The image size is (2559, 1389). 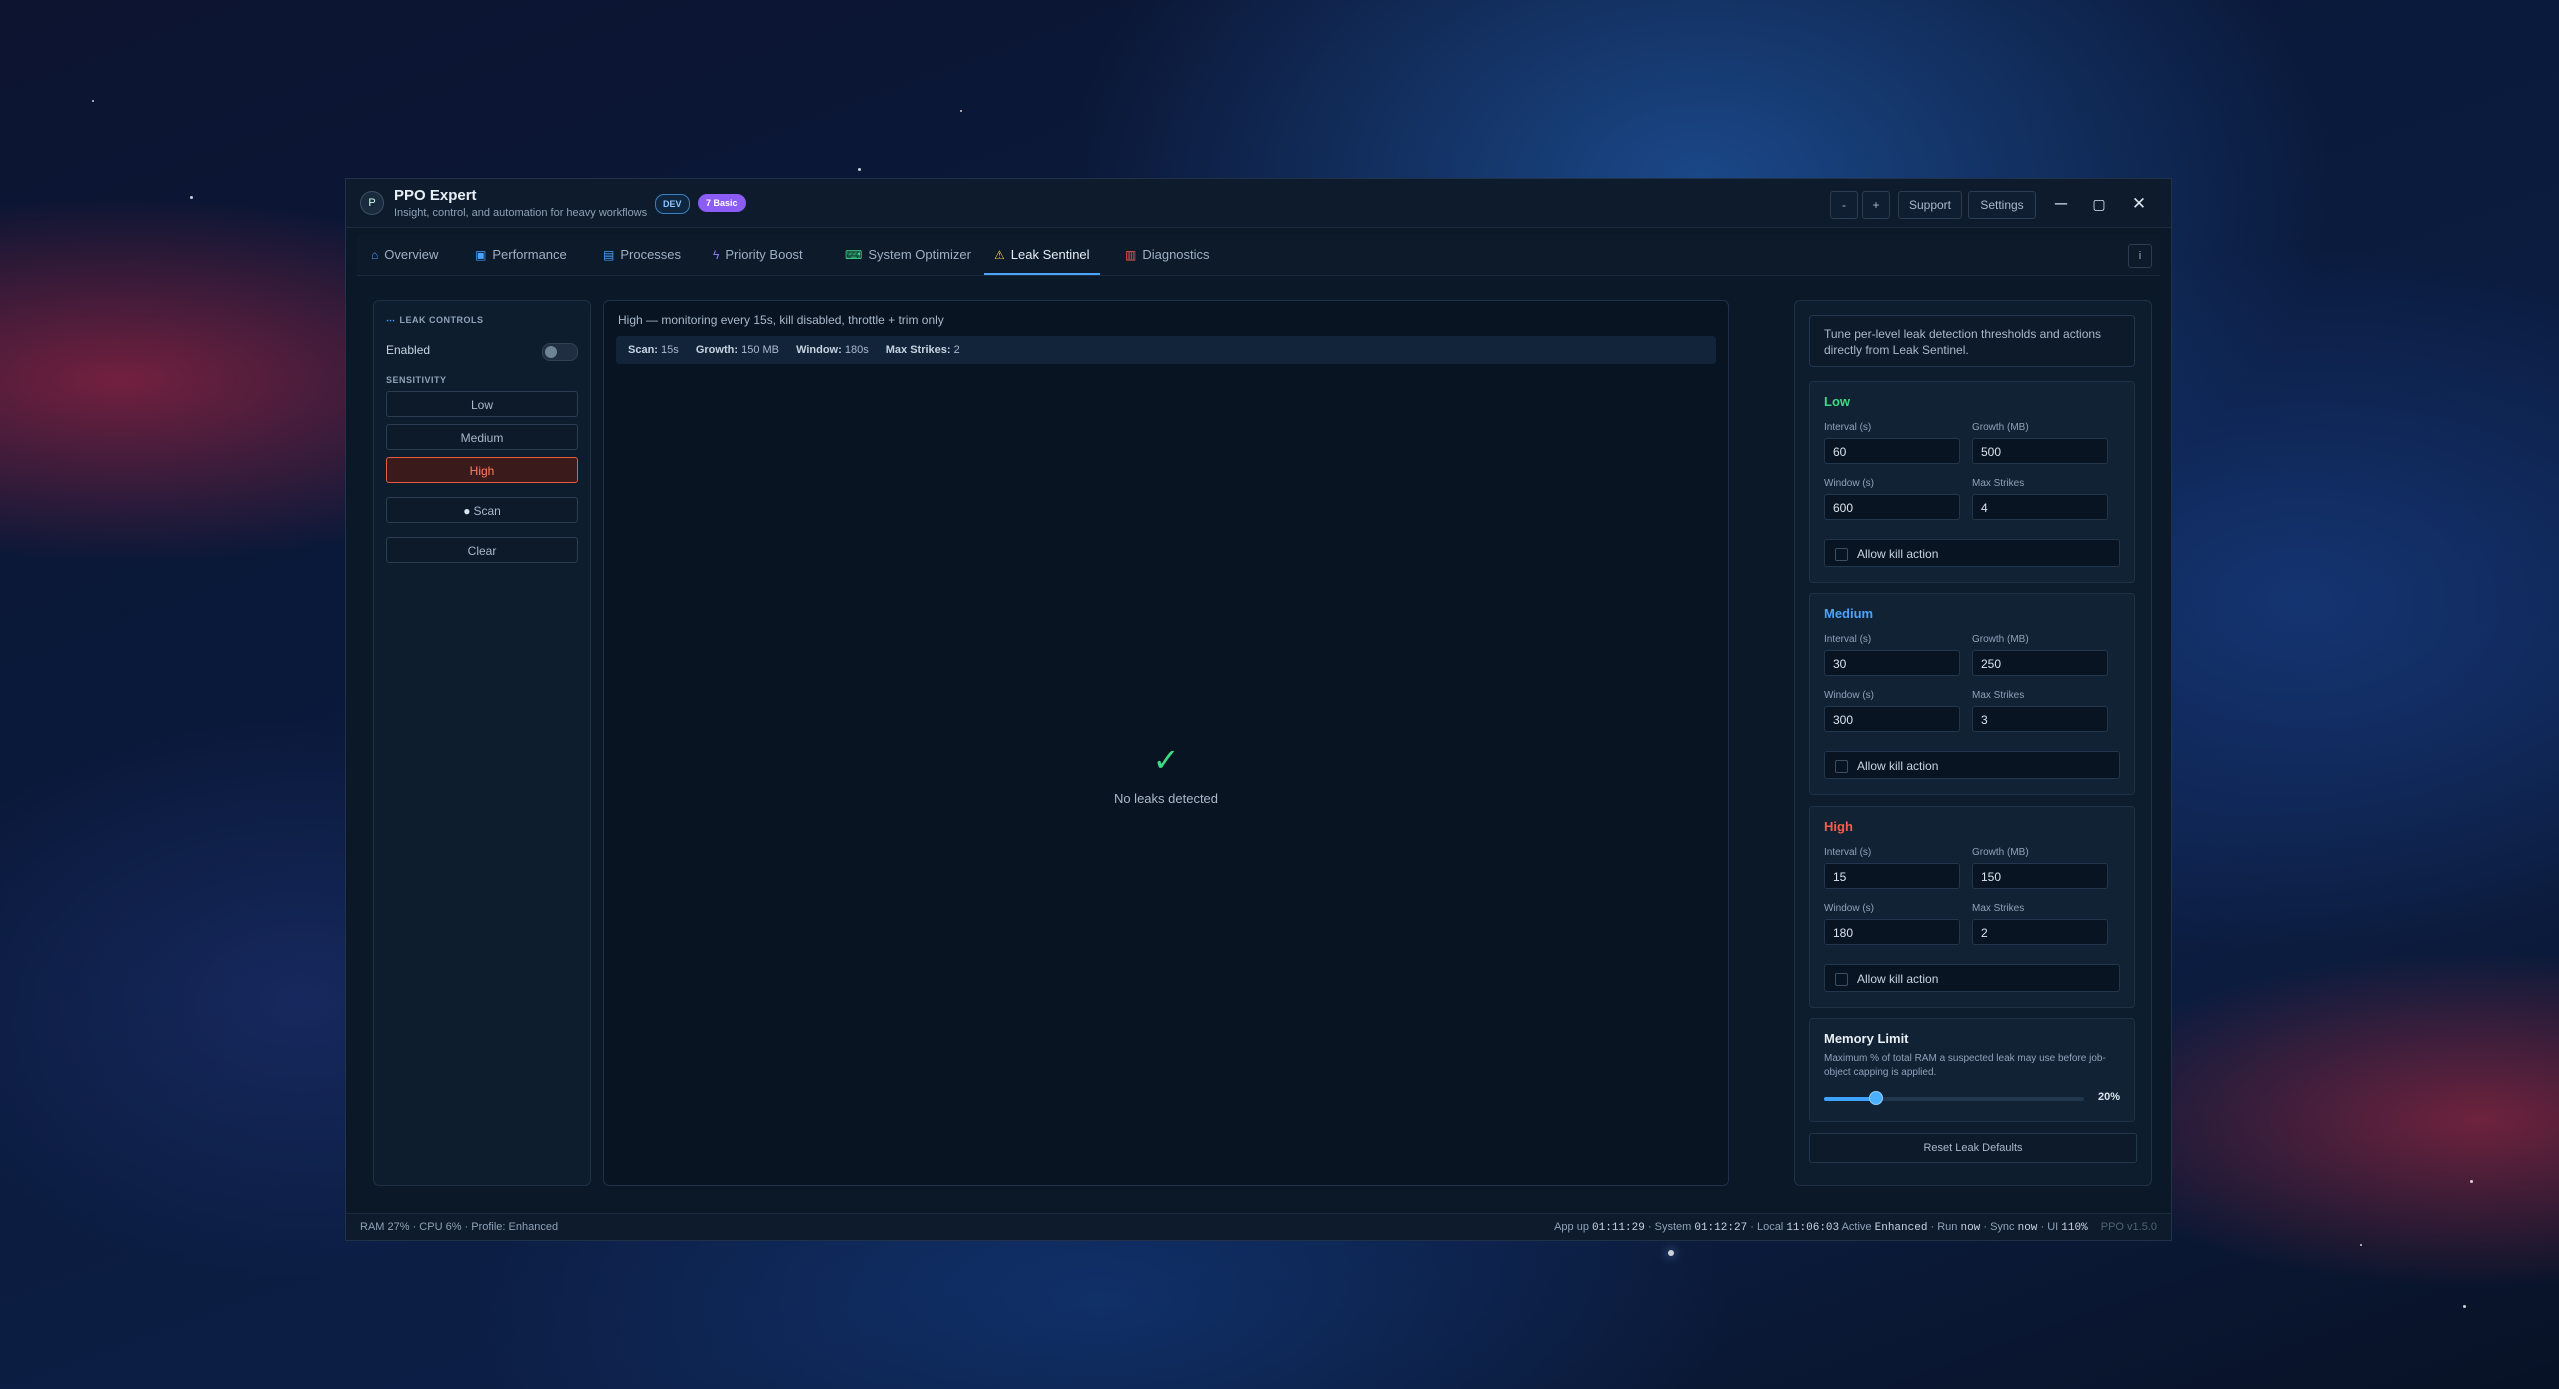 What do you see at coordinates (1618, 1228) in the screenshot?
I see `app-up-value: 01:11:29` at bounding box center [1618, 1228].